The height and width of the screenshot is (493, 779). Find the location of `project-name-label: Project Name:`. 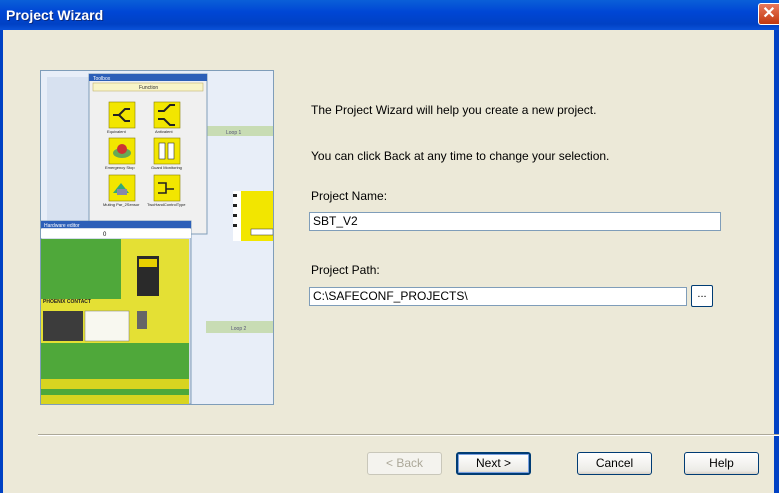

project-name-label: Project Name: is located at coordinates (349, 196).